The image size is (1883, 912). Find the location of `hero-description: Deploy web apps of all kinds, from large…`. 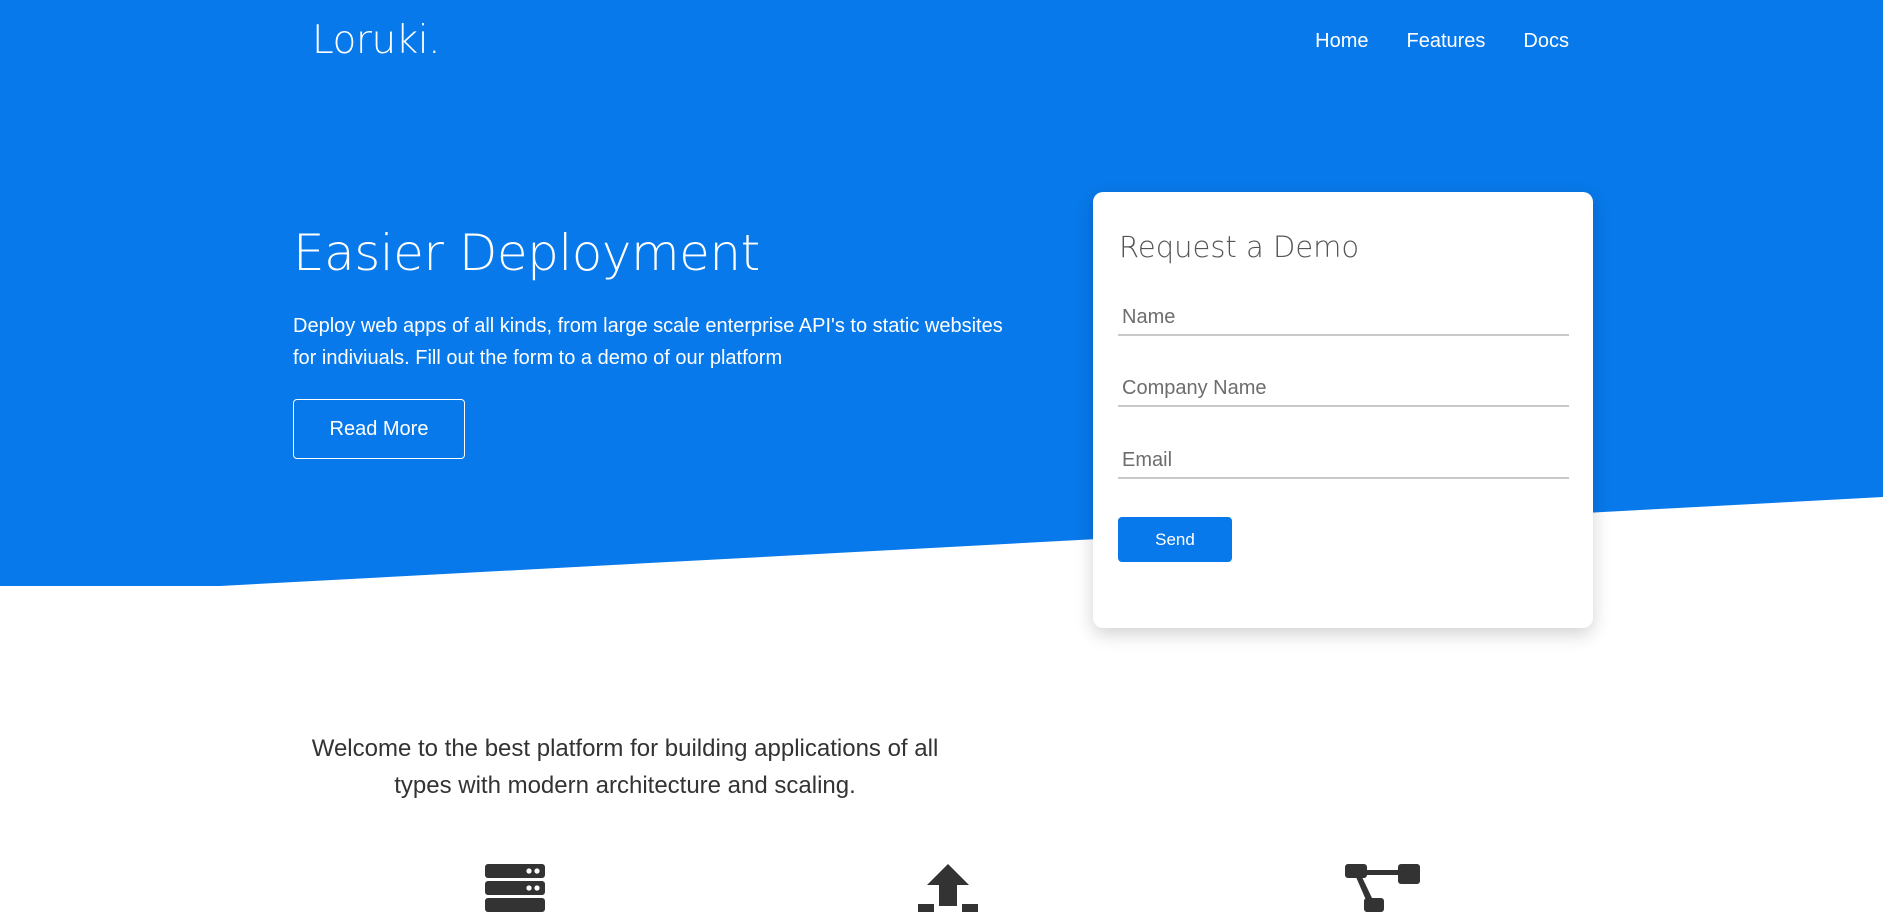

hero-description: Deploy web apps of all kinds, from large… is located at coordinates (648, 342).